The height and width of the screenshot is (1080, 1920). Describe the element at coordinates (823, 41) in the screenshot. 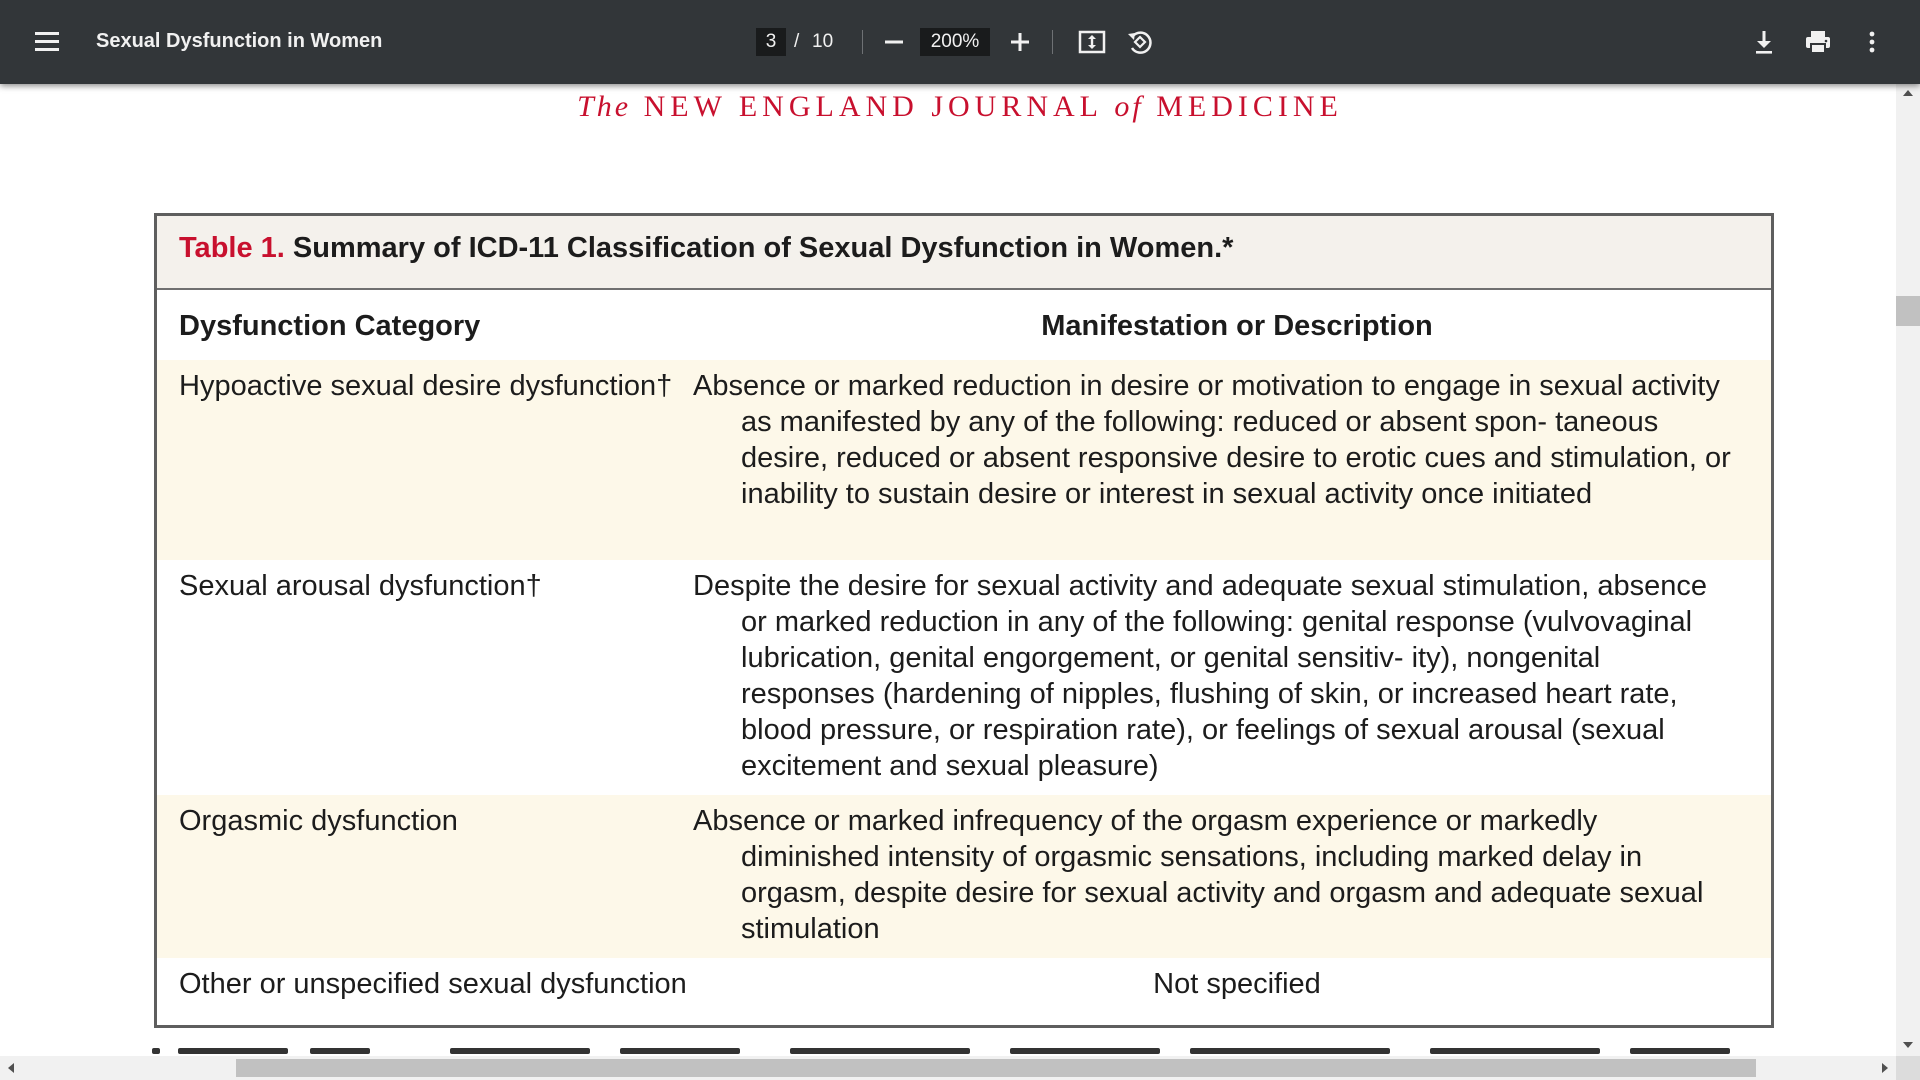

I see `page-total: 10` at that location.